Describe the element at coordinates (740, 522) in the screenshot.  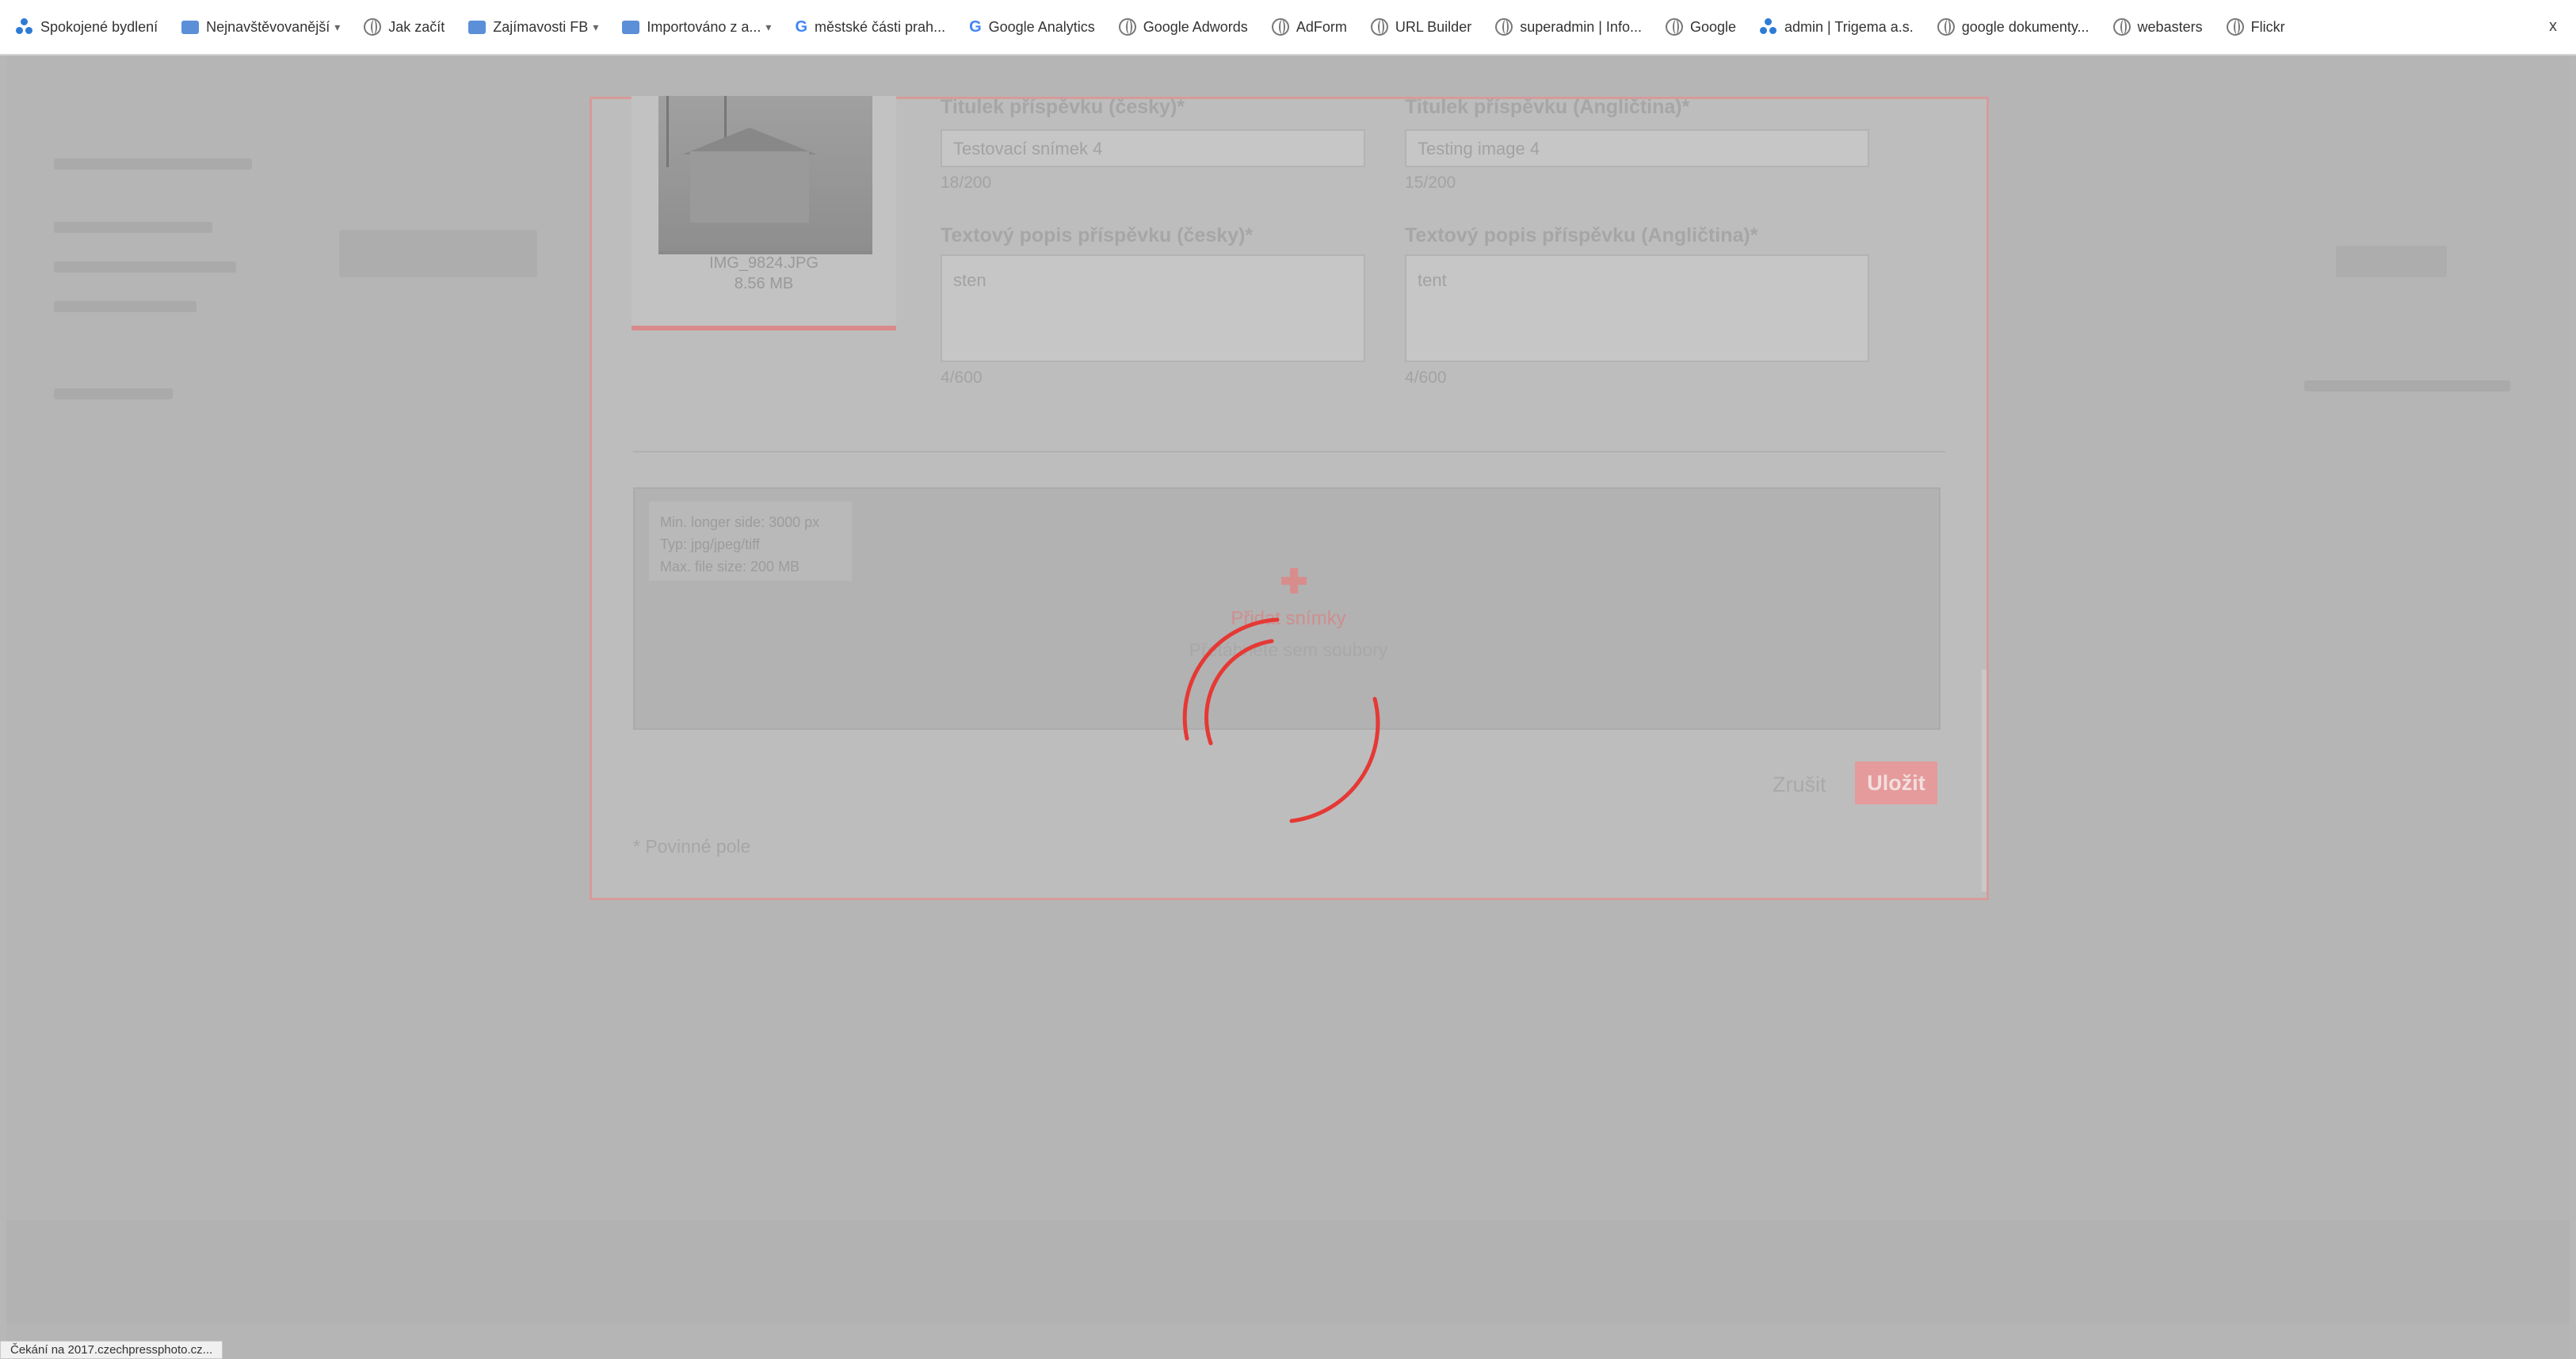
I see `requirement-min-side: Min. longer side: 3000 px` at that location.